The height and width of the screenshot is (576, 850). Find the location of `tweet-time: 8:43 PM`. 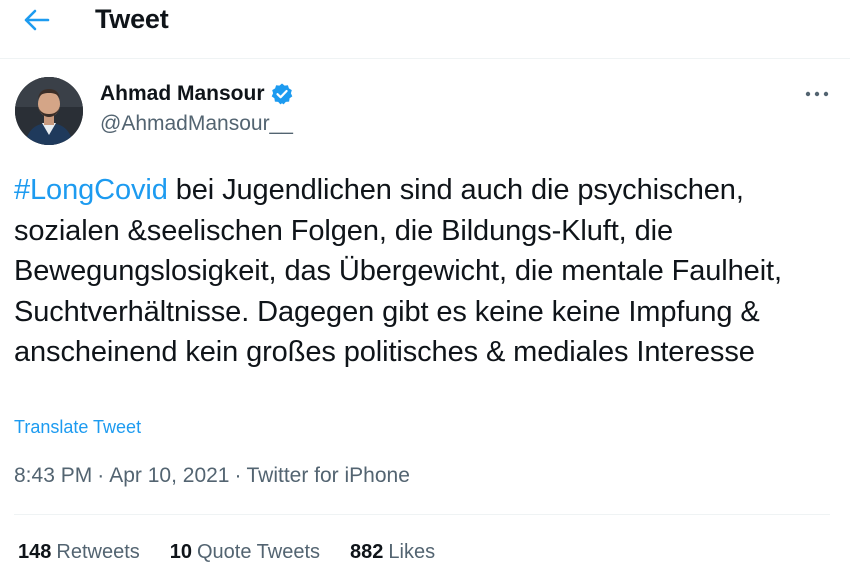

tweet-time: 8:43 PM is located at coordinates (53, 475).